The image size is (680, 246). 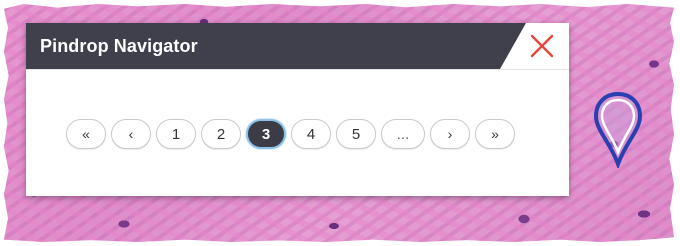 I want to click on page-button-2: 2, so click(x=221, y=134).